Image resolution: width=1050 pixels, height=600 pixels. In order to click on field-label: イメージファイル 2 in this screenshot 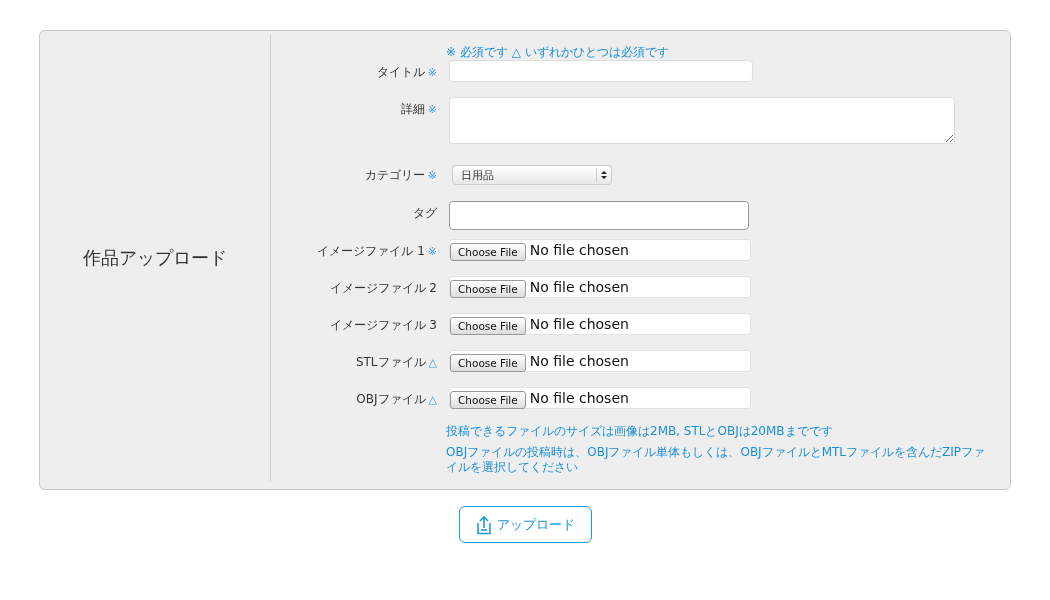, I will do `click(383, 288)`.